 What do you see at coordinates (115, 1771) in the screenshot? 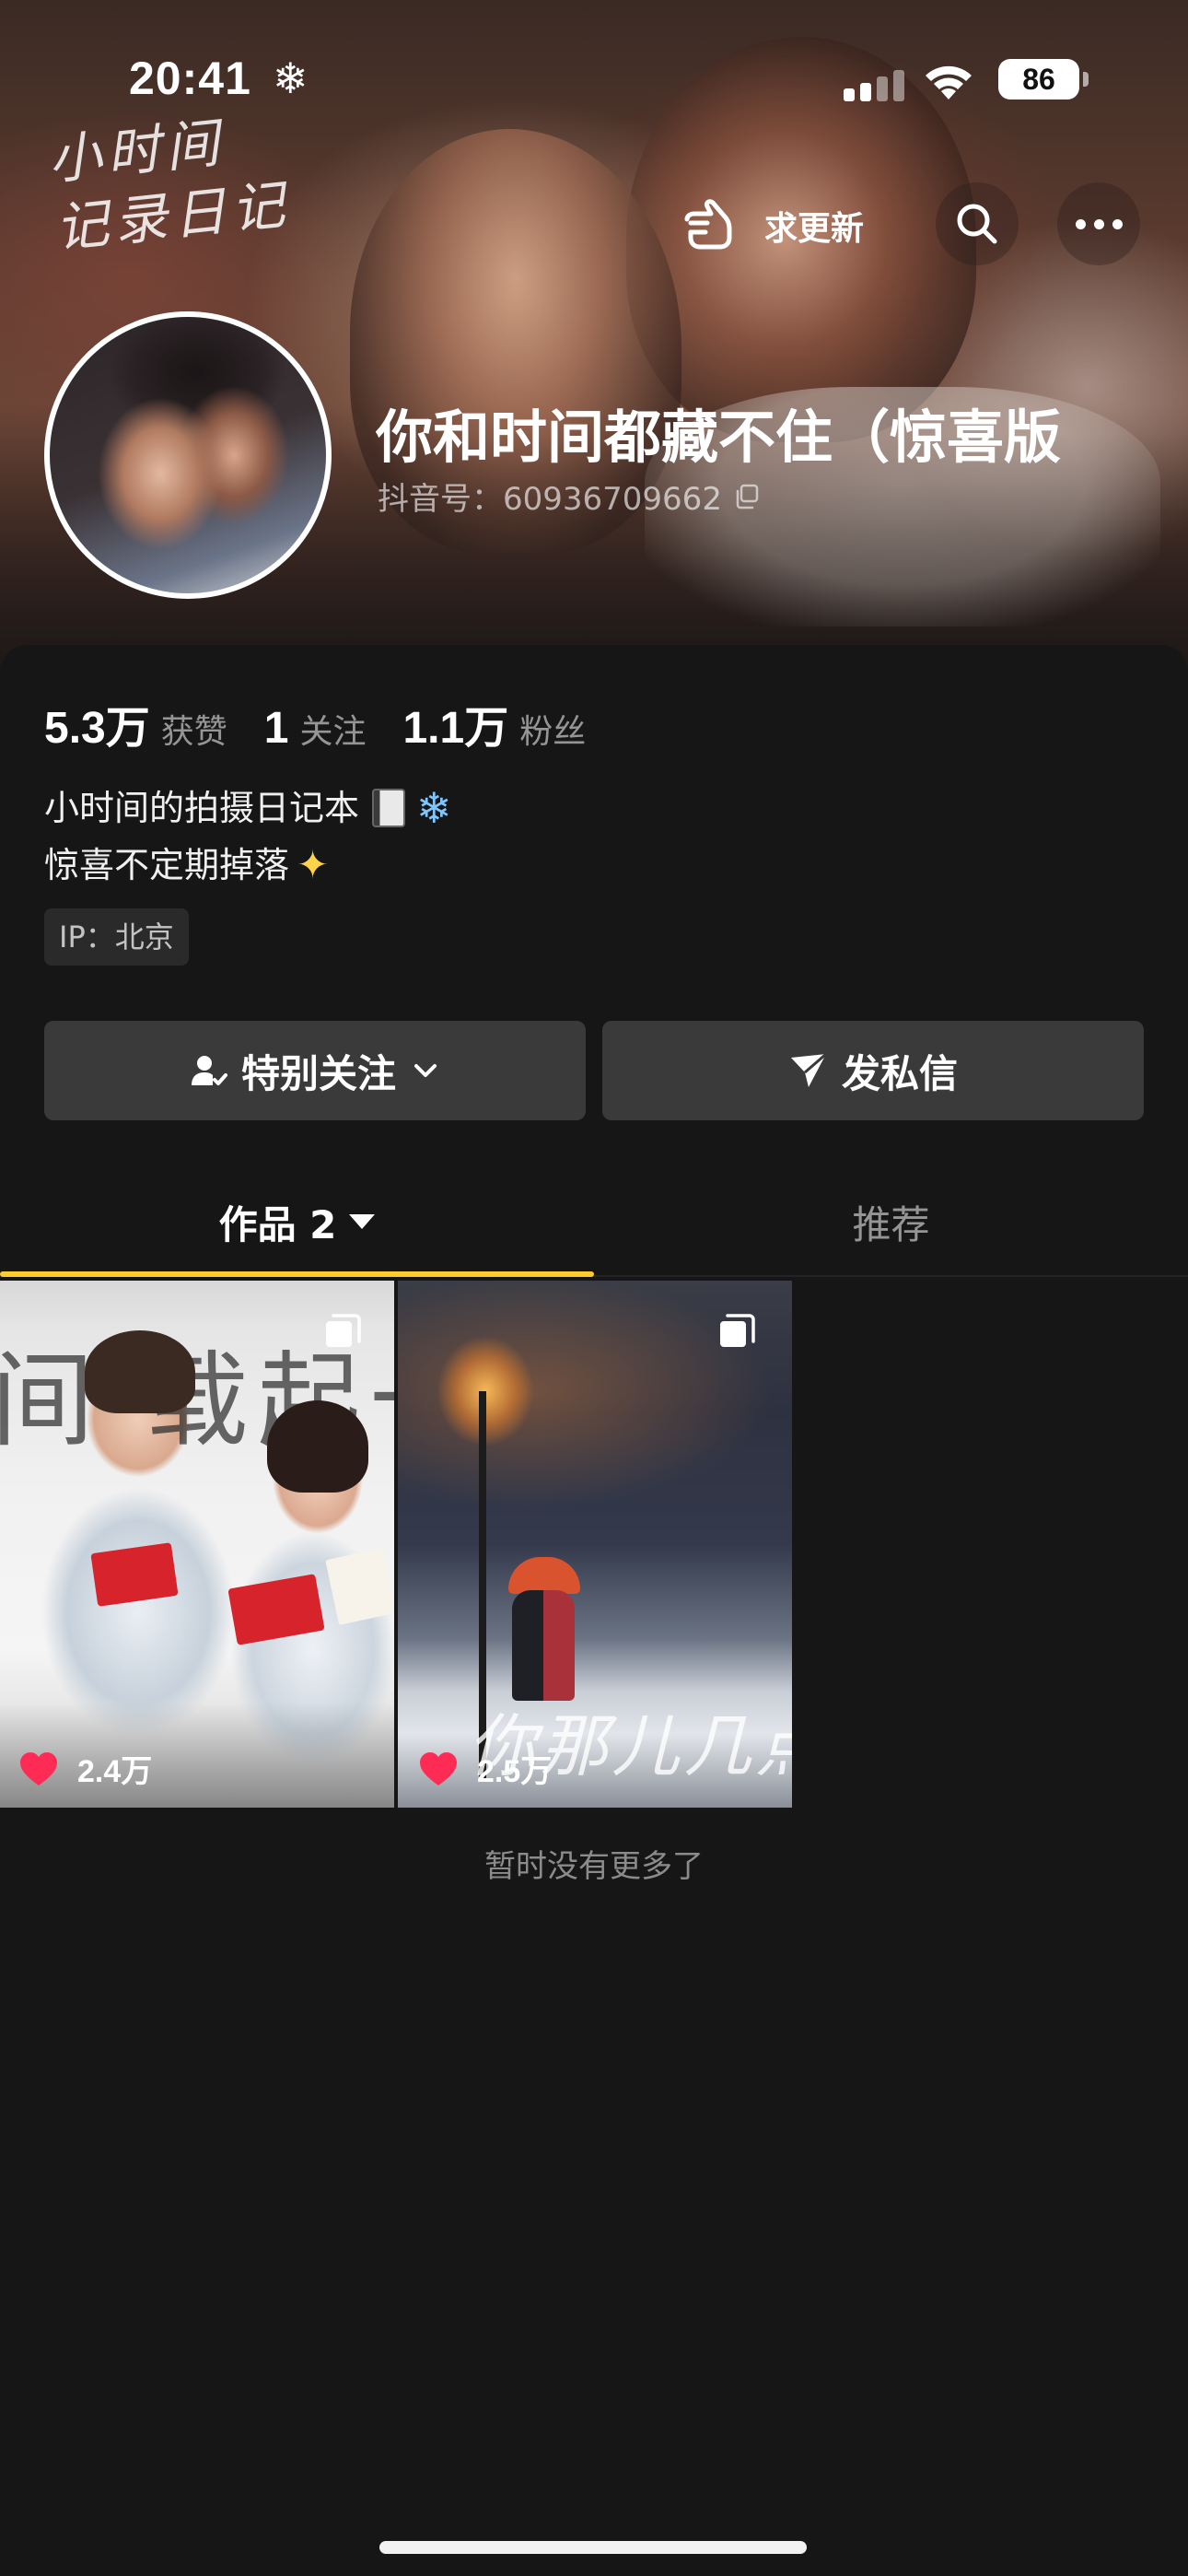
I see `video-likes-count: 2.4万` at bounding box center [115, 1771].